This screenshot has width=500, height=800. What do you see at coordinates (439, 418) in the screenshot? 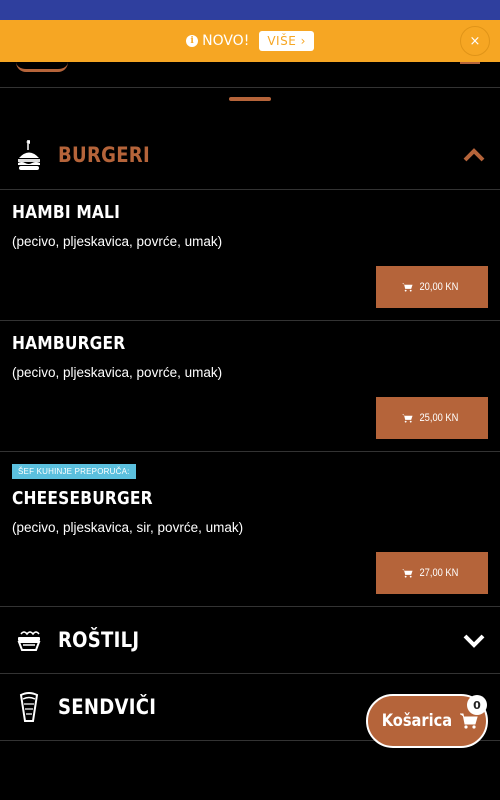
I see `item-price: 25,00 KN` at bounding box center [439, 418].